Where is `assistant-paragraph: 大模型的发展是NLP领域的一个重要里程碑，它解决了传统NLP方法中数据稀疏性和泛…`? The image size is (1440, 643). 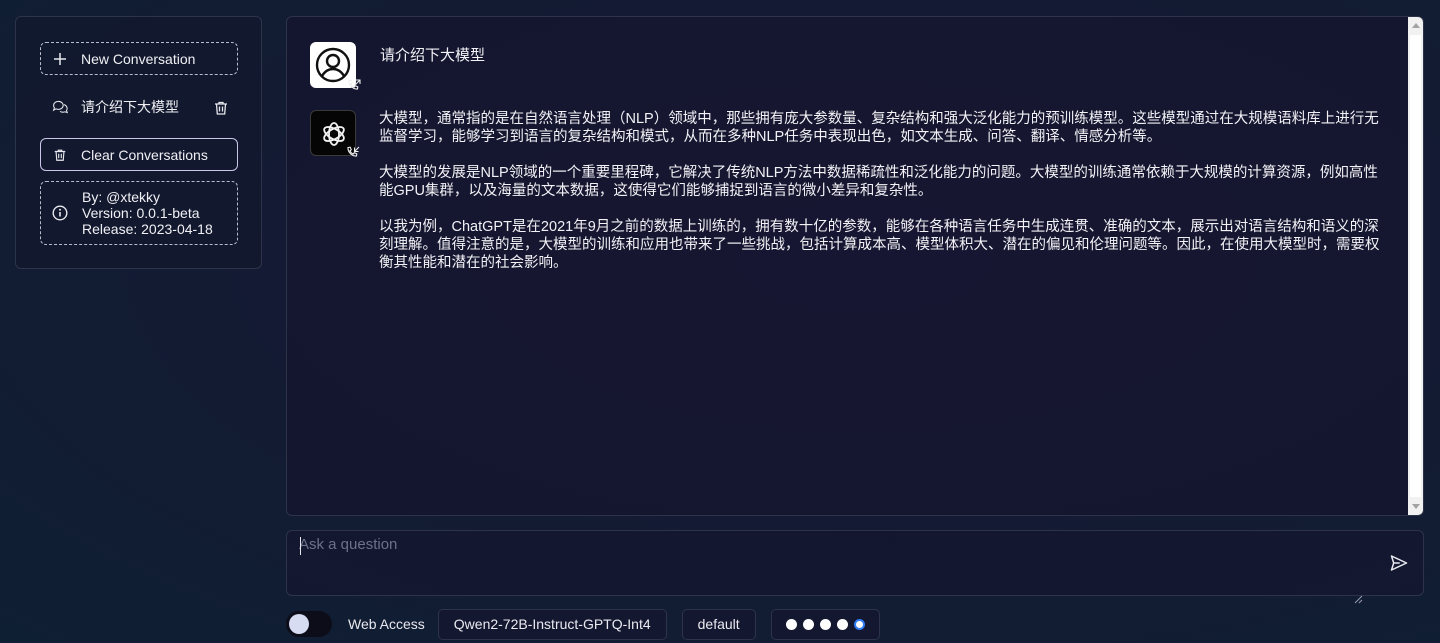 assistant-paragraph: 大模型的发展是NLP领域的一个重要里程碑，它解决了传统NLP方法中数据稀疏性和泛… is located at coordinates (878, 182).